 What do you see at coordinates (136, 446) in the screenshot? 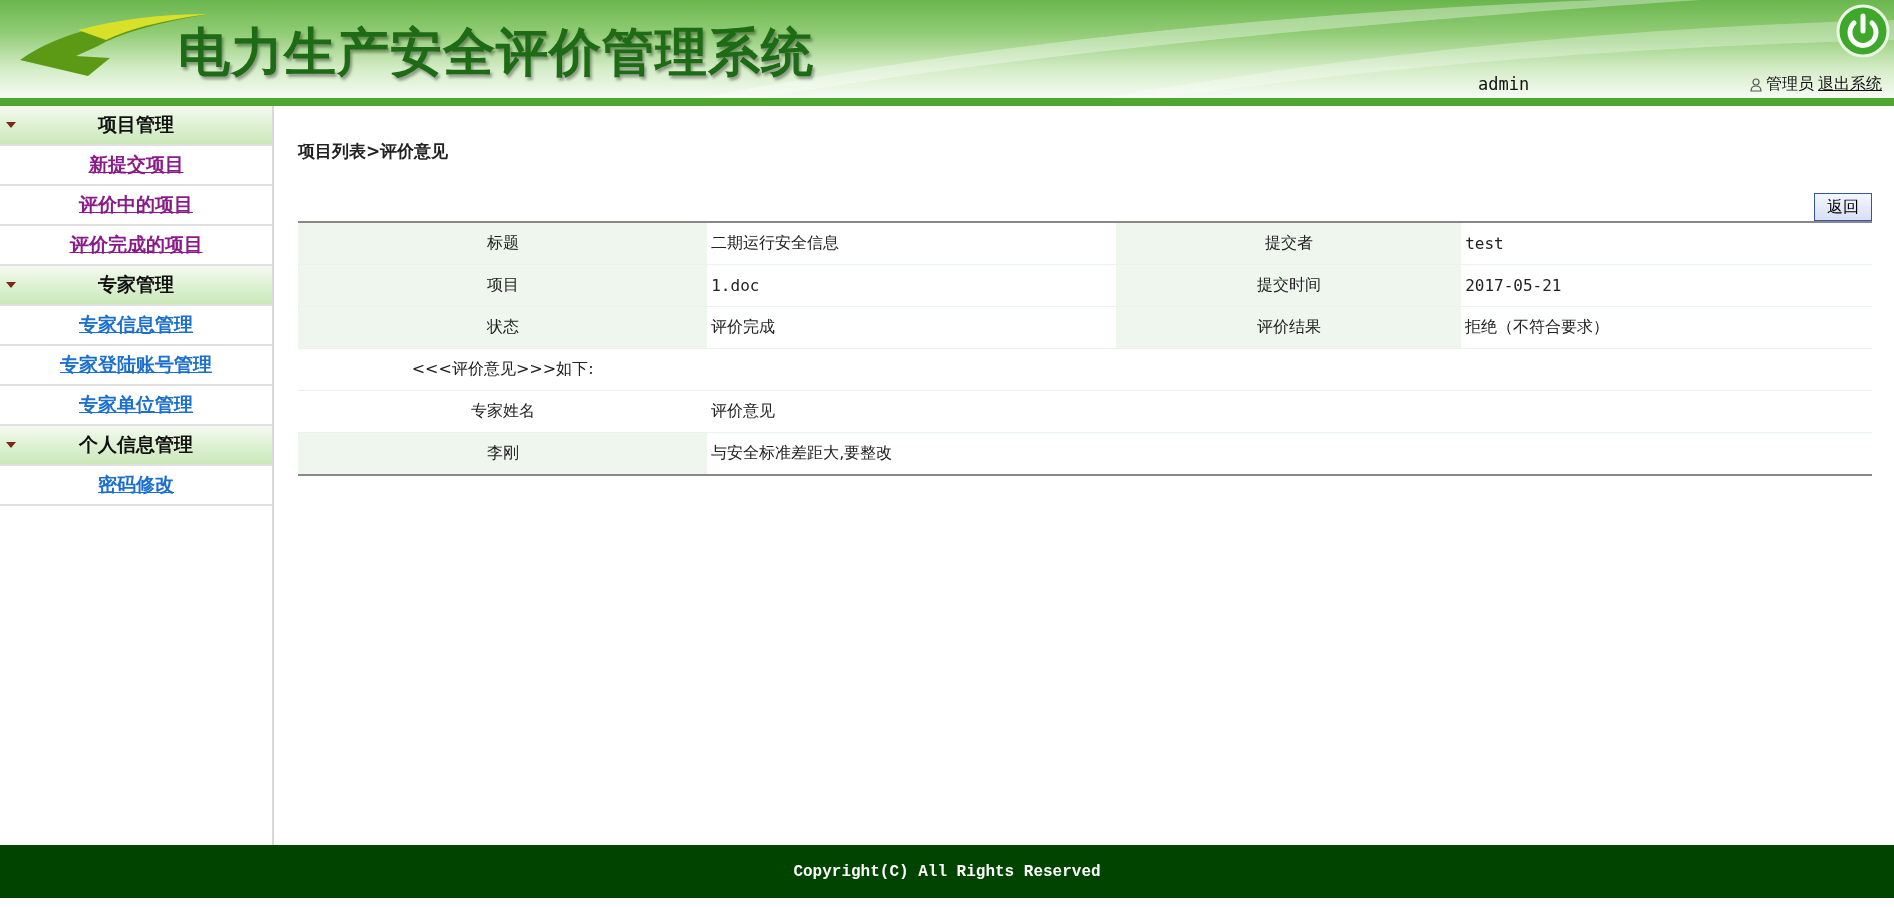
I see `menu-group-header: 个人信息管理` at bounding box center [136, 446].